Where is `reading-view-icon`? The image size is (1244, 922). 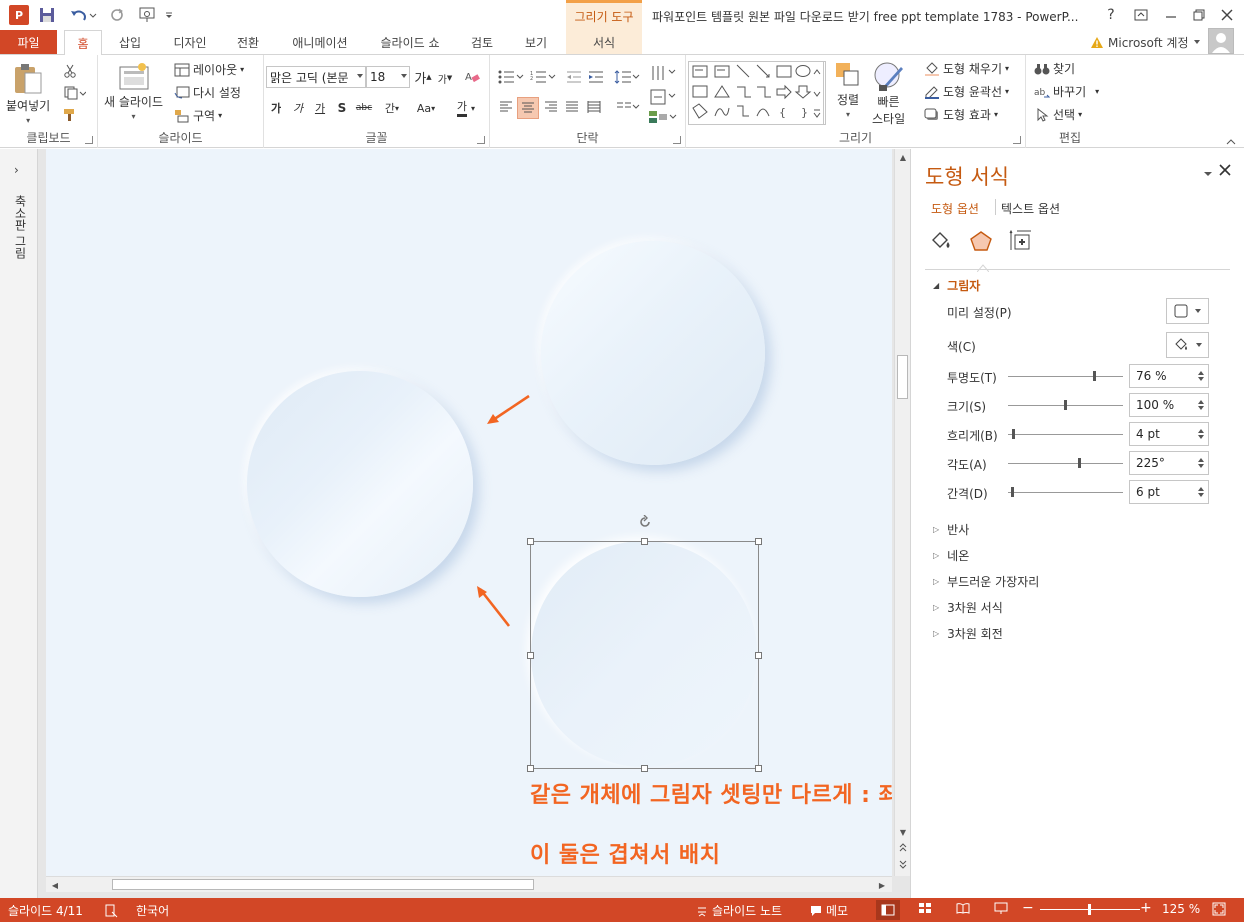
reading-view-icon is located at coordinates (963, 908).